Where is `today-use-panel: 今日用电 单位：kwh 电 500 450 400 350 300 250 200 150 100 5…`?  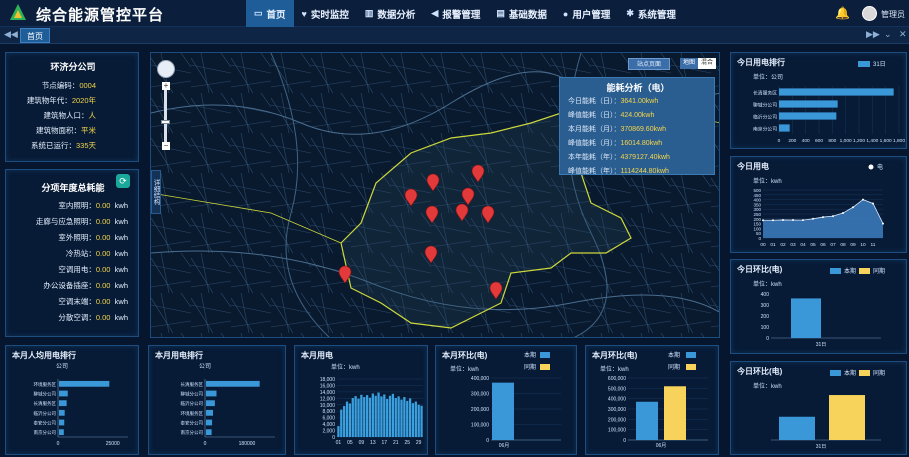 today-use-panel: 今日用电 单位：kwh 电 500 450 400 350 300 250 200 150 100 5… is located at coordinates (818, 204).